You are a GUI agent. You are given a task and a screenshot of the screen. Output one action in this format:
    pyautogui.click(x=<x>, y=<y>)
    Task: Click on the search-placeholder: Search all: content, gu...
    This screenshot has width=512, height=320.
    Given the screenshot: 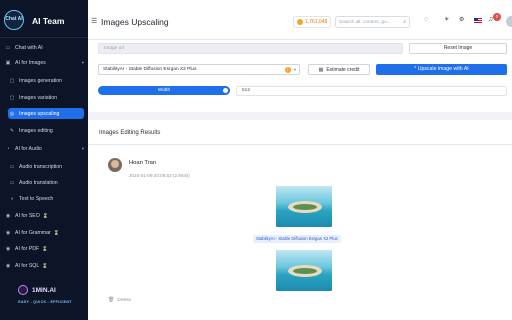 What is the action you would take?
    pyautogui.click(x=365, y=22)
    